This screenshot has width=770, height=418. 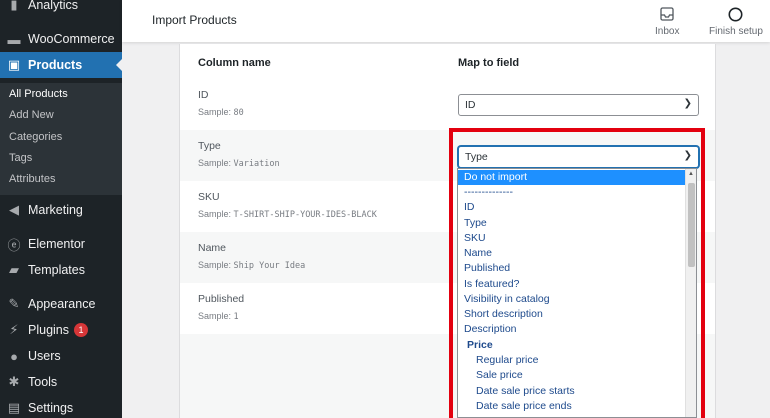 I want to click on row-sample: Sample: Variation, so click(x=239, y=163).